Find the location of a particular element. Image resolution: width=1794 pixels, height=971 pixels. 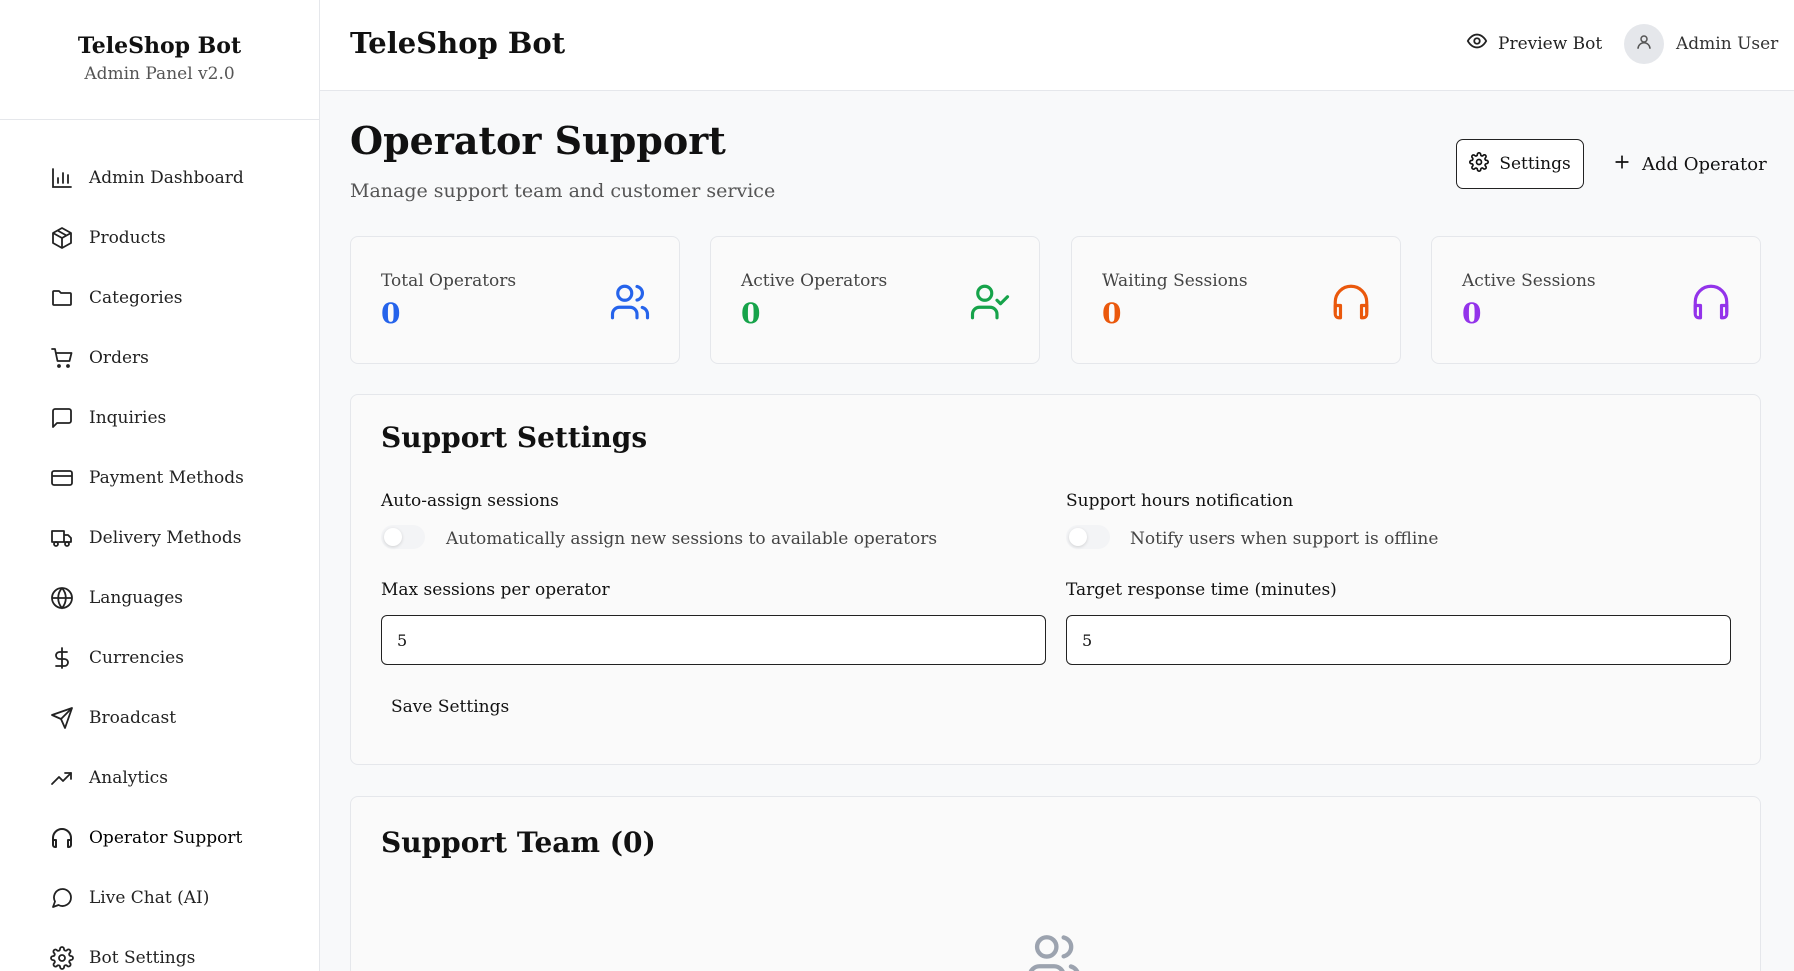

sidebar-item-label: Delivery Methods is located at coordinates (165, 538).